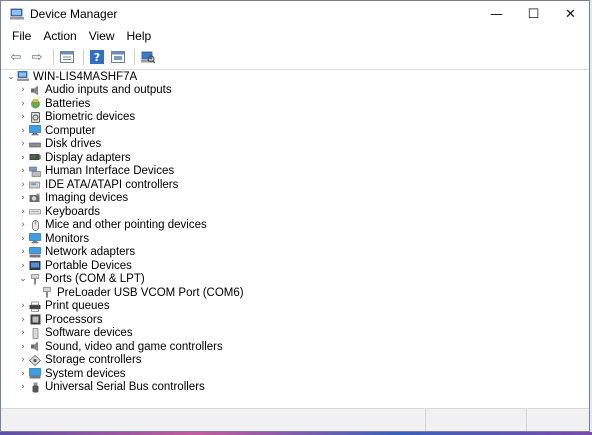  What do you see at coordinates (295, 280) in the screenshot?
I see `tree-category: ⌄ Ports (COM & LPT)` at bounding box center [295, 280].